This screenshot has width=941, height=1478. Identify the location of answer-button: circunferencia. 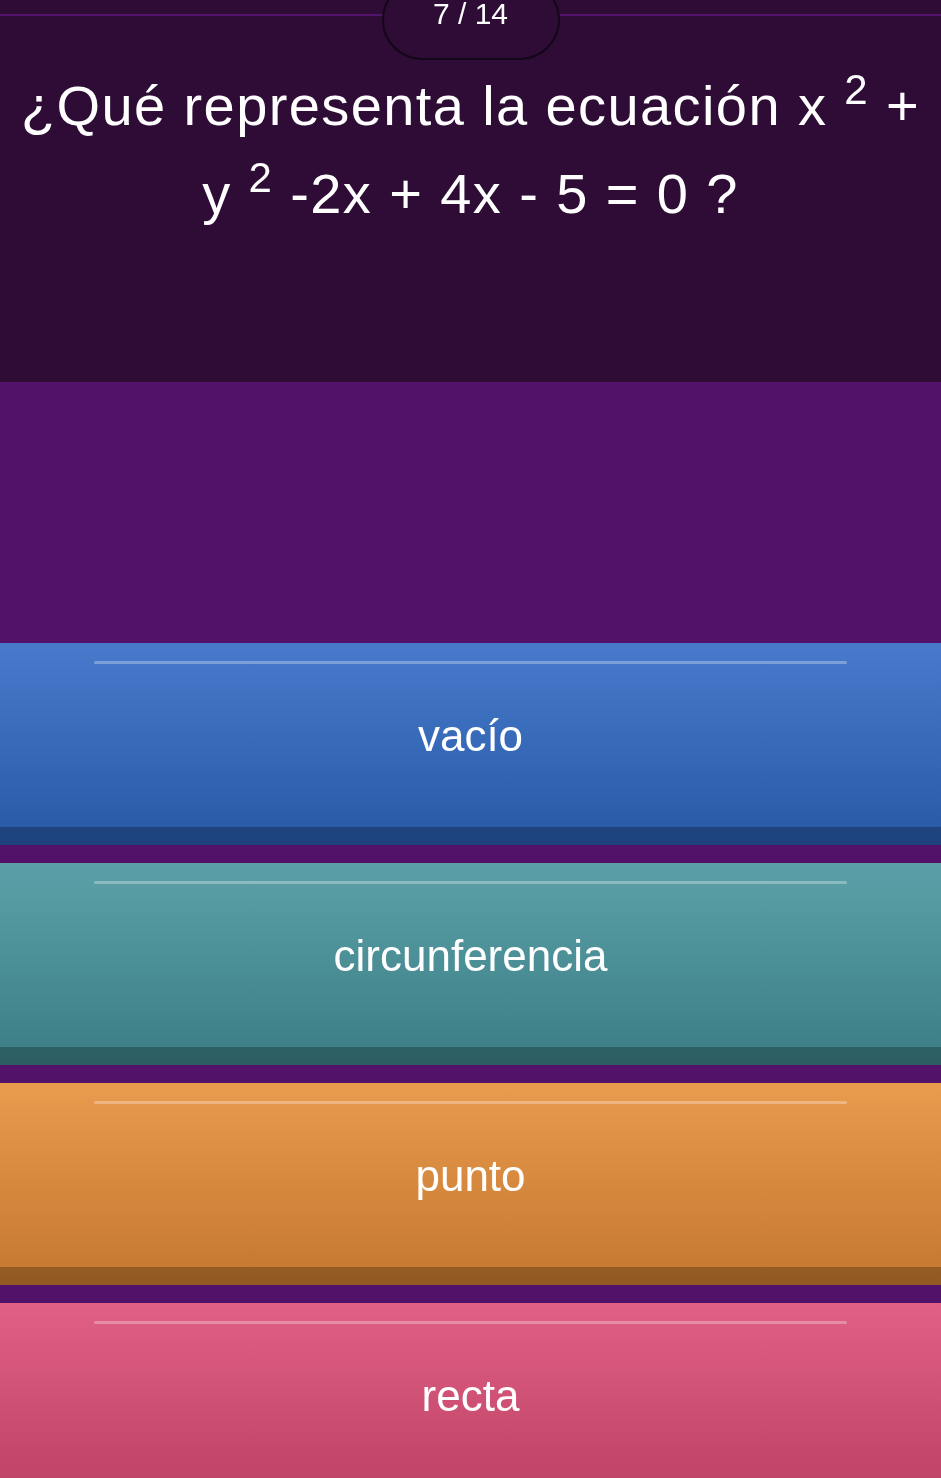
(470, 964).